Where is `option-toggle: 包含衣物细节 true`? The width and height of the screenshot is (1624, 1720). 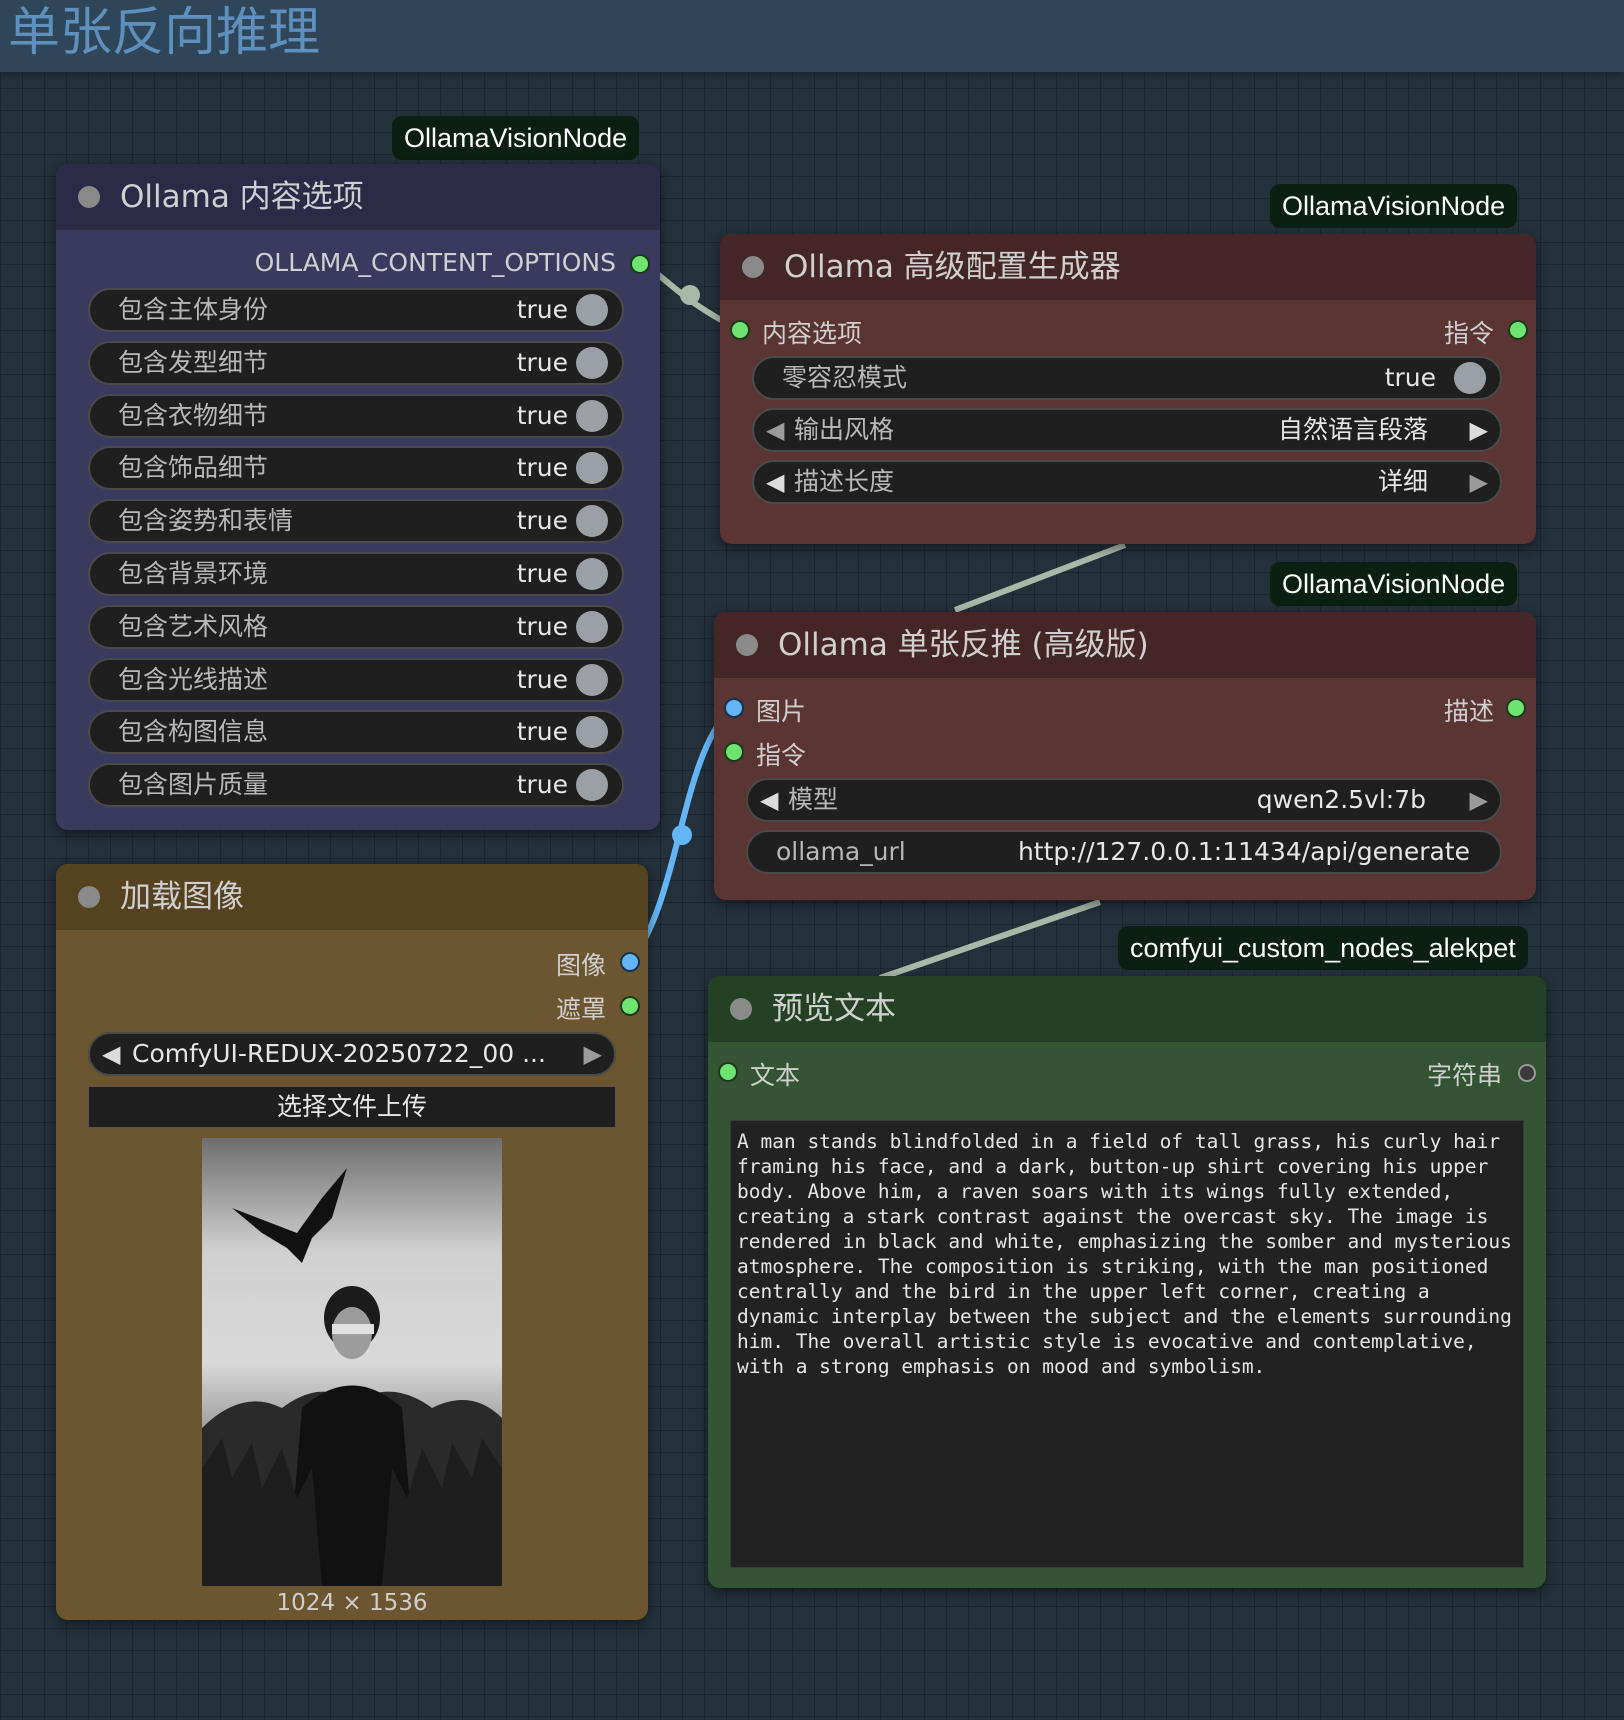 option-toggle: 包含衣物细节 true is located at coordinates (356, 415).